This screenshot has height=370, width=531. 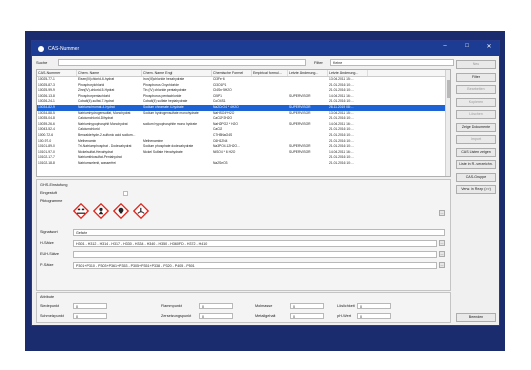 I want to click on pictogram-list, so click(x=111, y=211).